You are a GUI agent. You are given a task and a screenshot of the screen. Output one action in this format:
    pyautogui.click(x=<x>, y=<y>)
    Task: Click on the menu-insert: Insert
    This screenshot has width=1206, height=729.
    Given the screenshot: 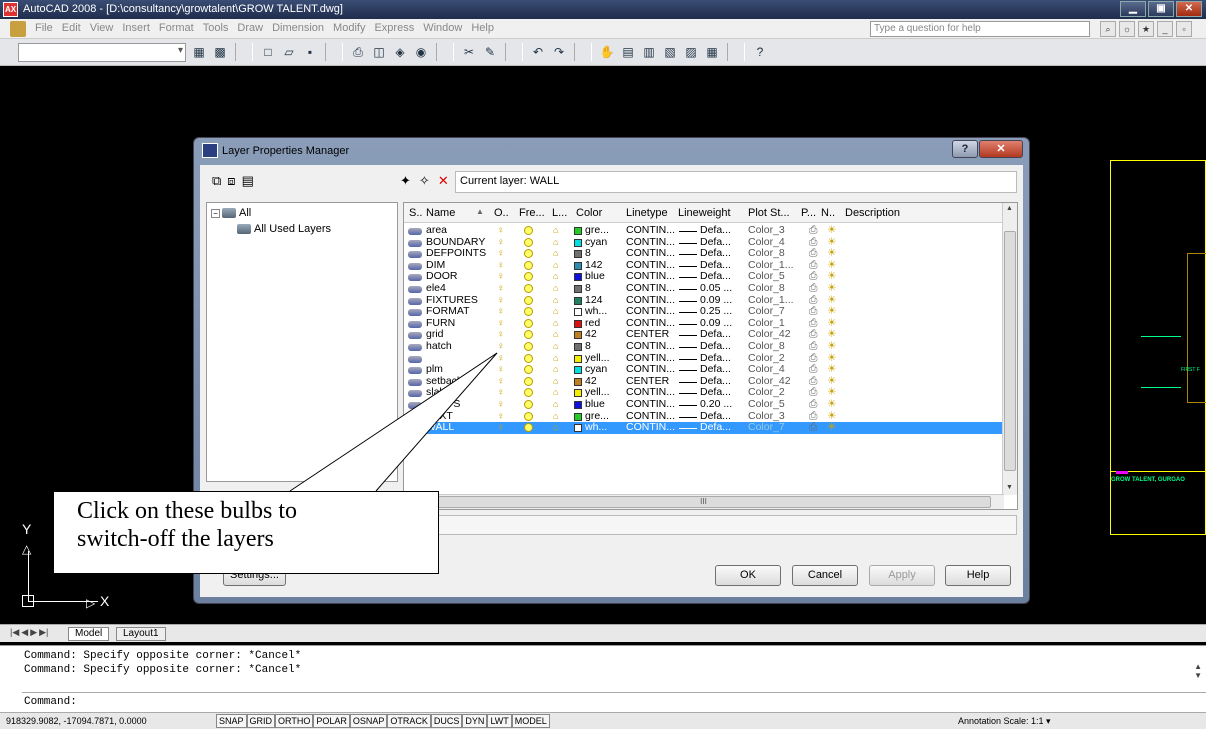 What is the action you would take?
    pyautogui.click(x=136, y=28)
    